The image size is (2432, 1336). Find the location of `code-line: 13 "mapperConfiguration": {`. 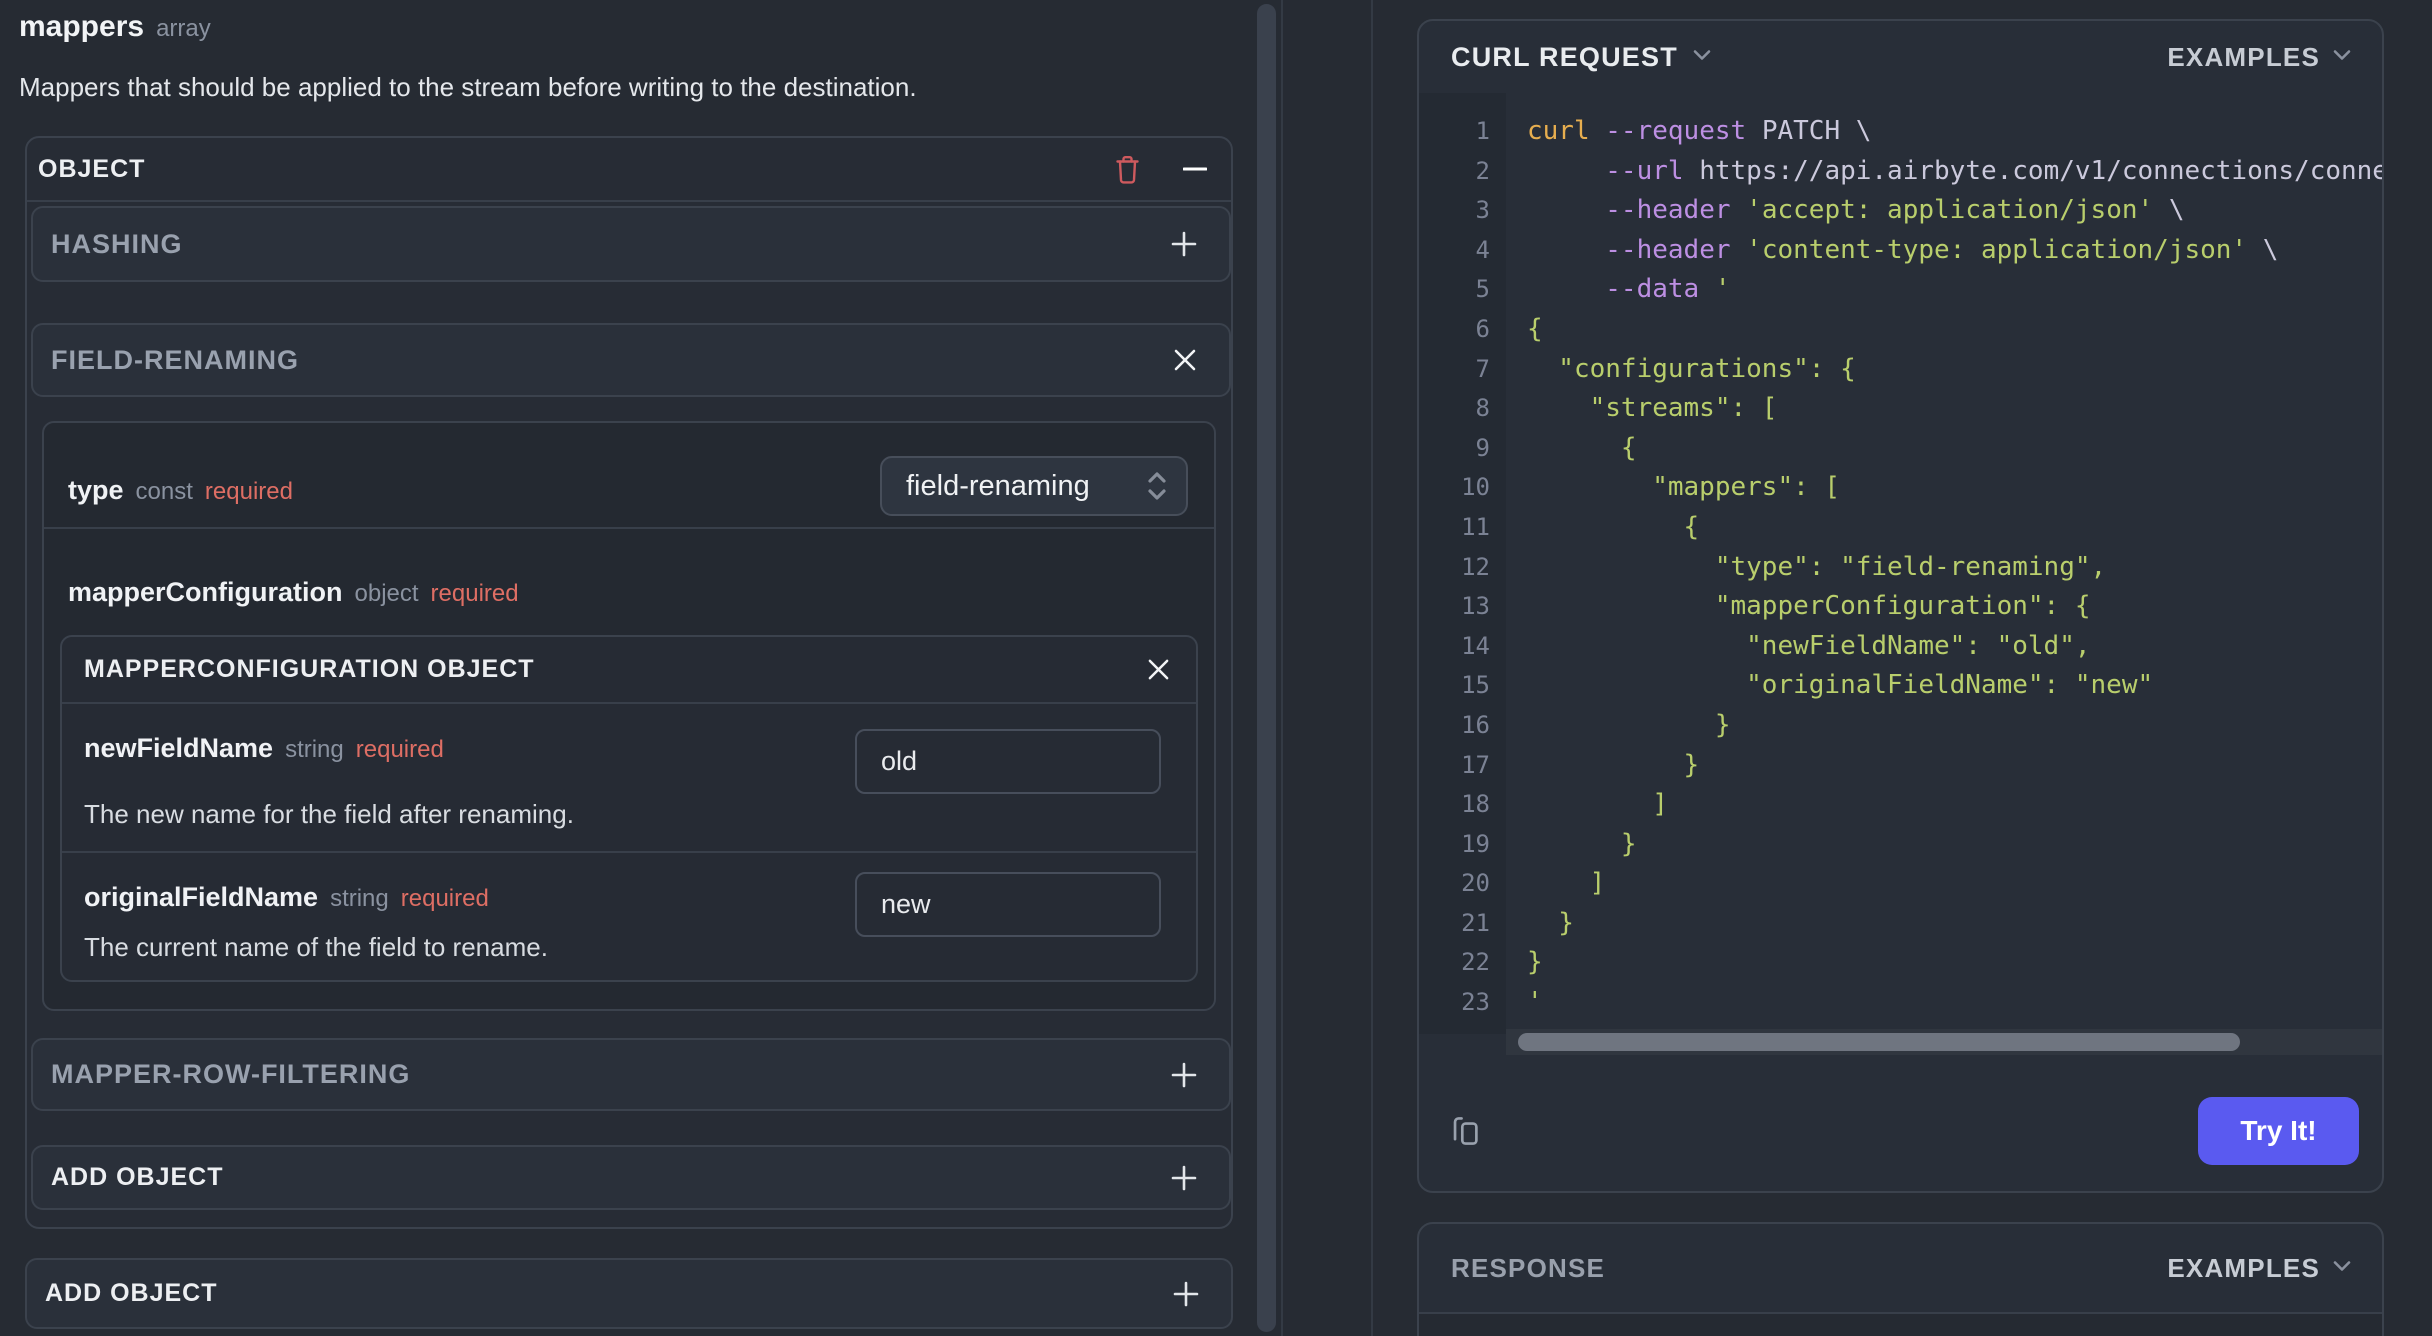

code-line: 13 "mapperConfiguration": { is located at coordinates (1900, 607).